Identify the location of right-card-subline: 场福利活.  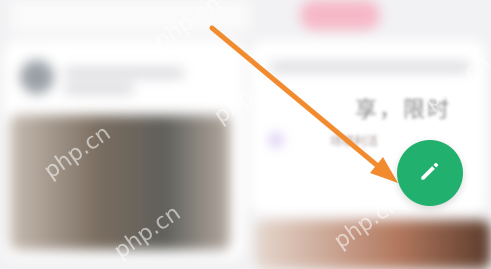
(354, 141).